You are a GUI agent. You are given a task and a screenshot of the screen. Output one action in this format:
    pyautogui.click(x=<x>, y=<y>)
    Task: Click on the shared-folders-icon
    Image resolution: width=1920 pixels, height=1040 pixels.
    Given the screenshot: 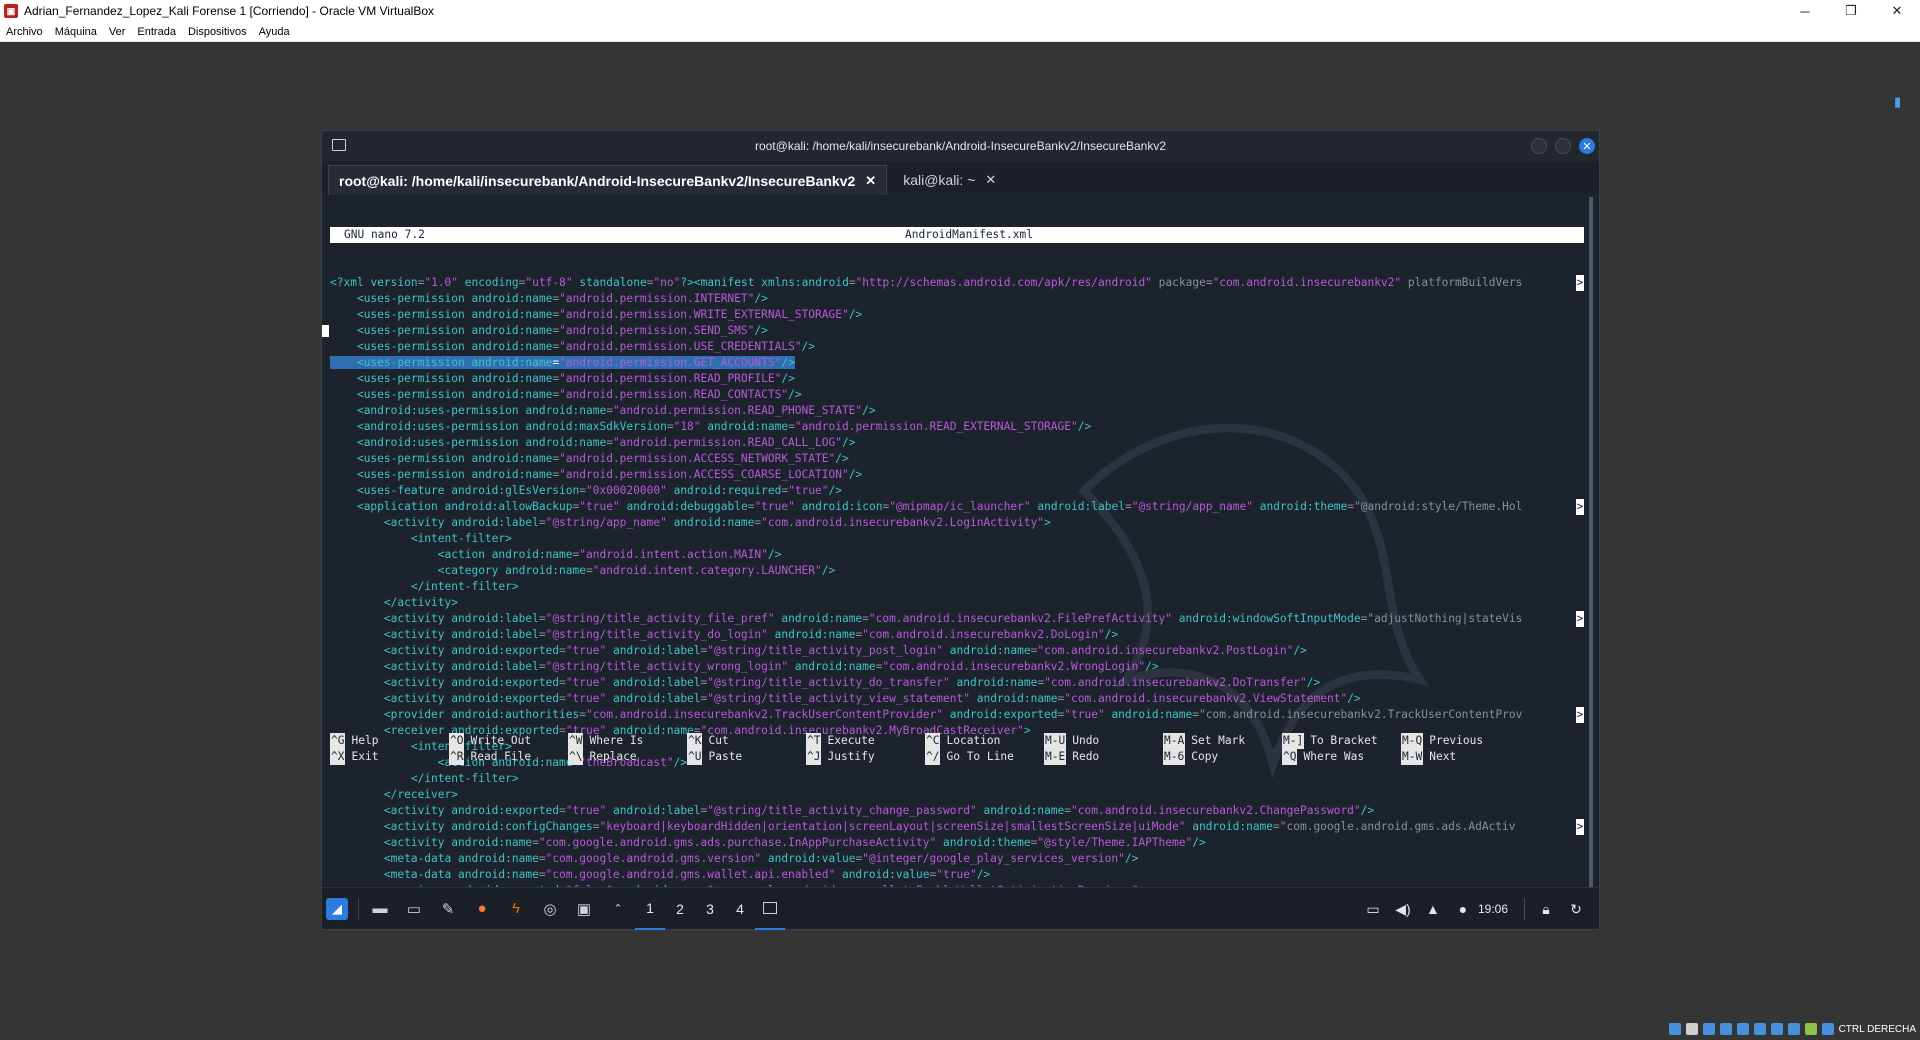 What is the action you would take?
    pyautogui.click(x=1759, y=1029)
    